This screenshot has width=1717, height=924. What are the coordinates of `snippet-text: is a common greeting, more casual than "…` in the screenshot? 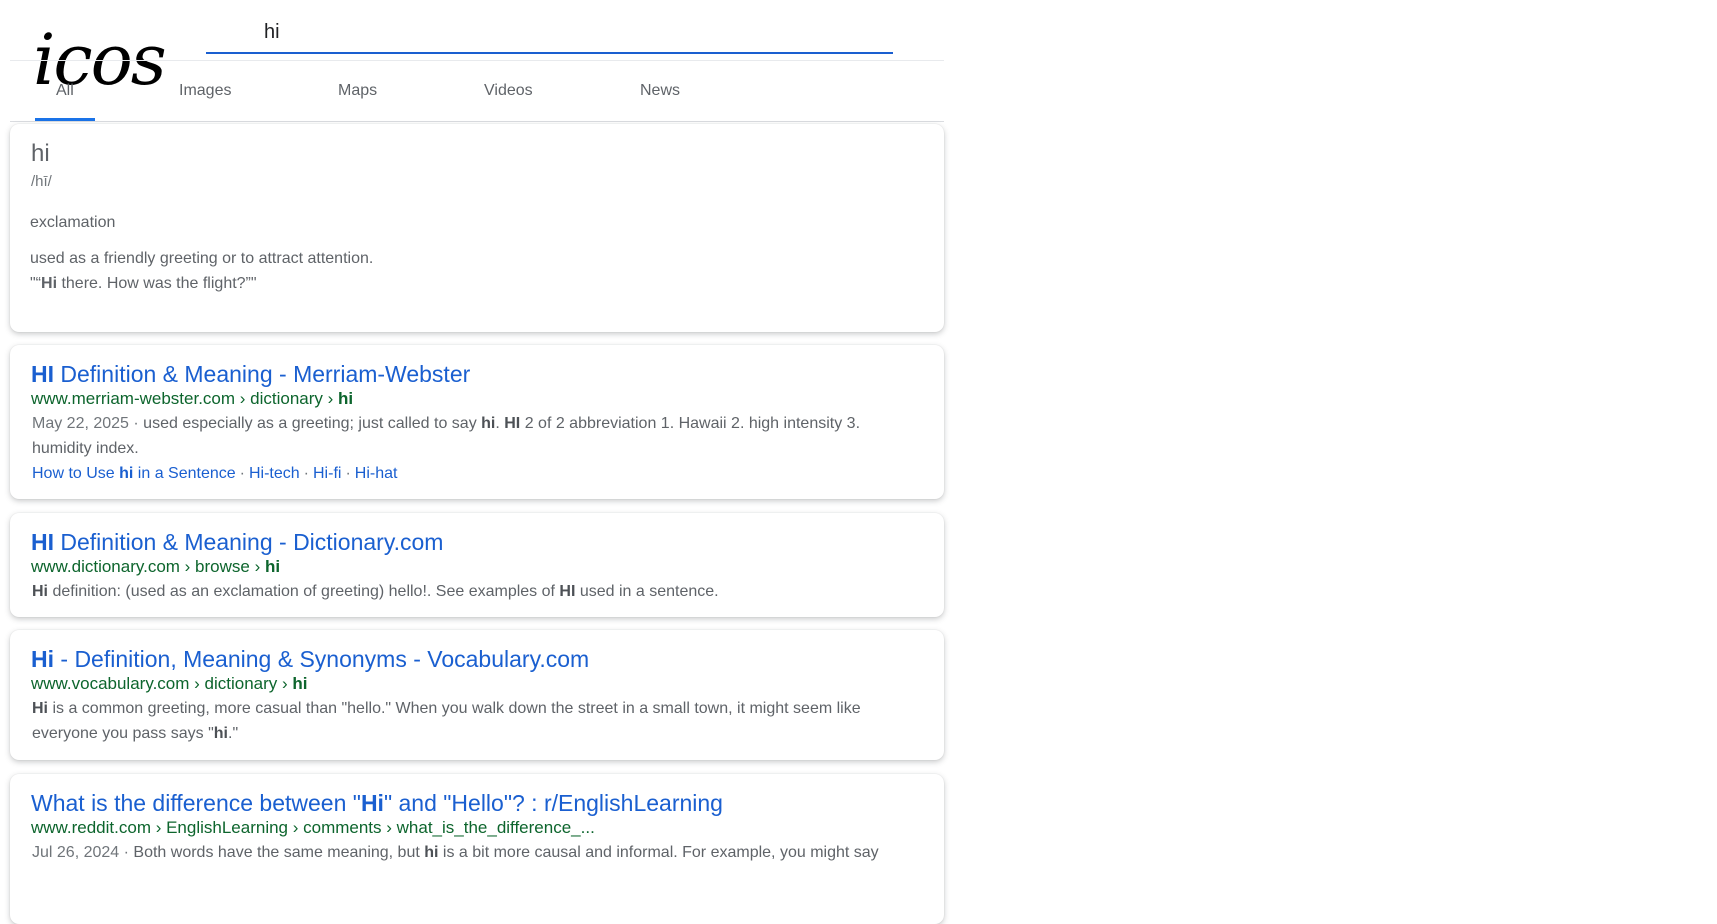 It's located at (446, 721).